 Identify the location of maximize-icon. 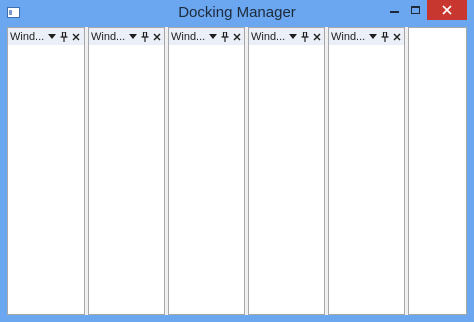
(415, 10).